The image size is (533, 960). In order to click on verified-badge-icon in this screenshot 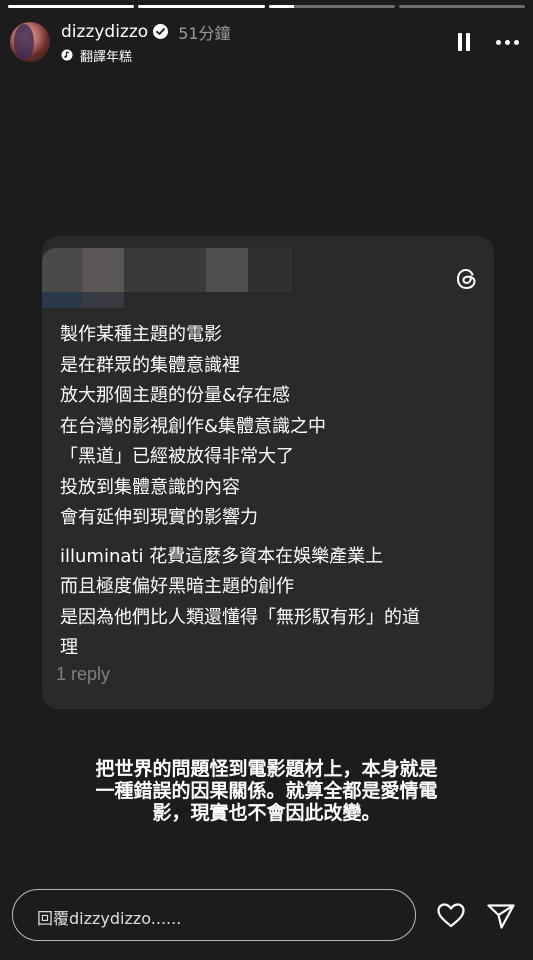, I will do `click(161, 31)`.